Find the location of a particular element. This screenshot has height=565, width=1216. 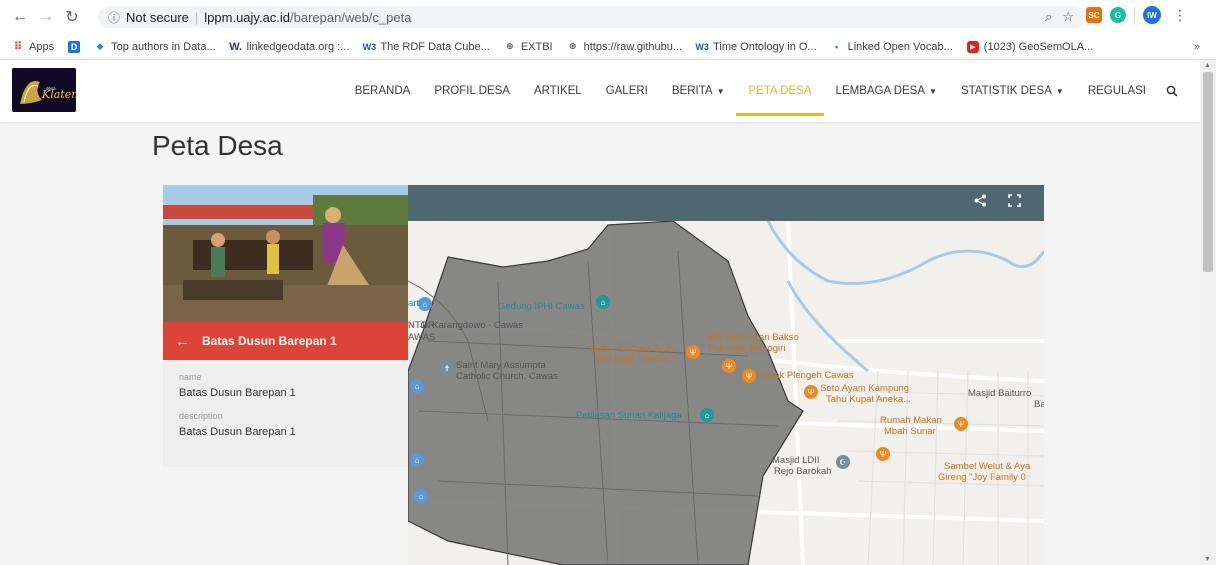

bookmark-label: EXTBI is located at coordinates (536, 46).